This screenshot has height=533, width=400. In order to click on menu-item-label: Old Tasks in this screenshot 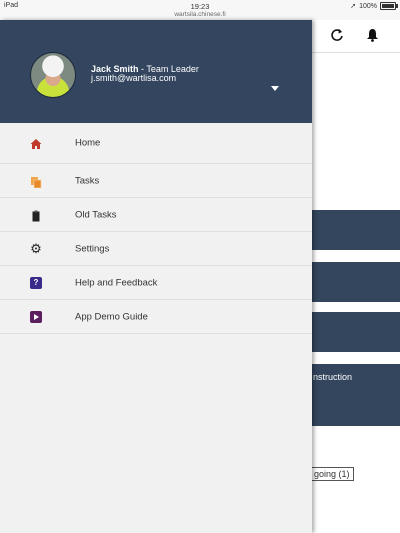, I will do `click(96, 214)`.